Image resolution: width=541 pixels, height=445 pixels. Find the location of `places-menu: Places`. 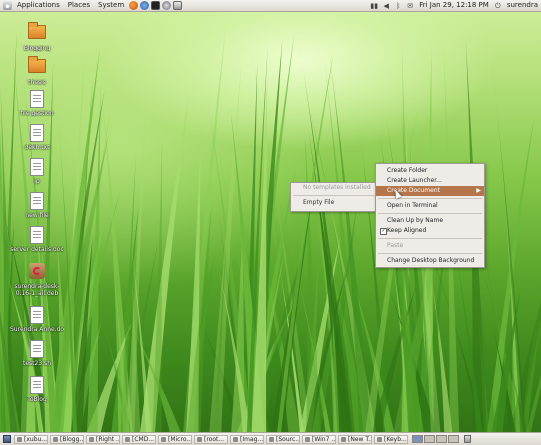

places-menu: Places is located at coordinates (79, 5).